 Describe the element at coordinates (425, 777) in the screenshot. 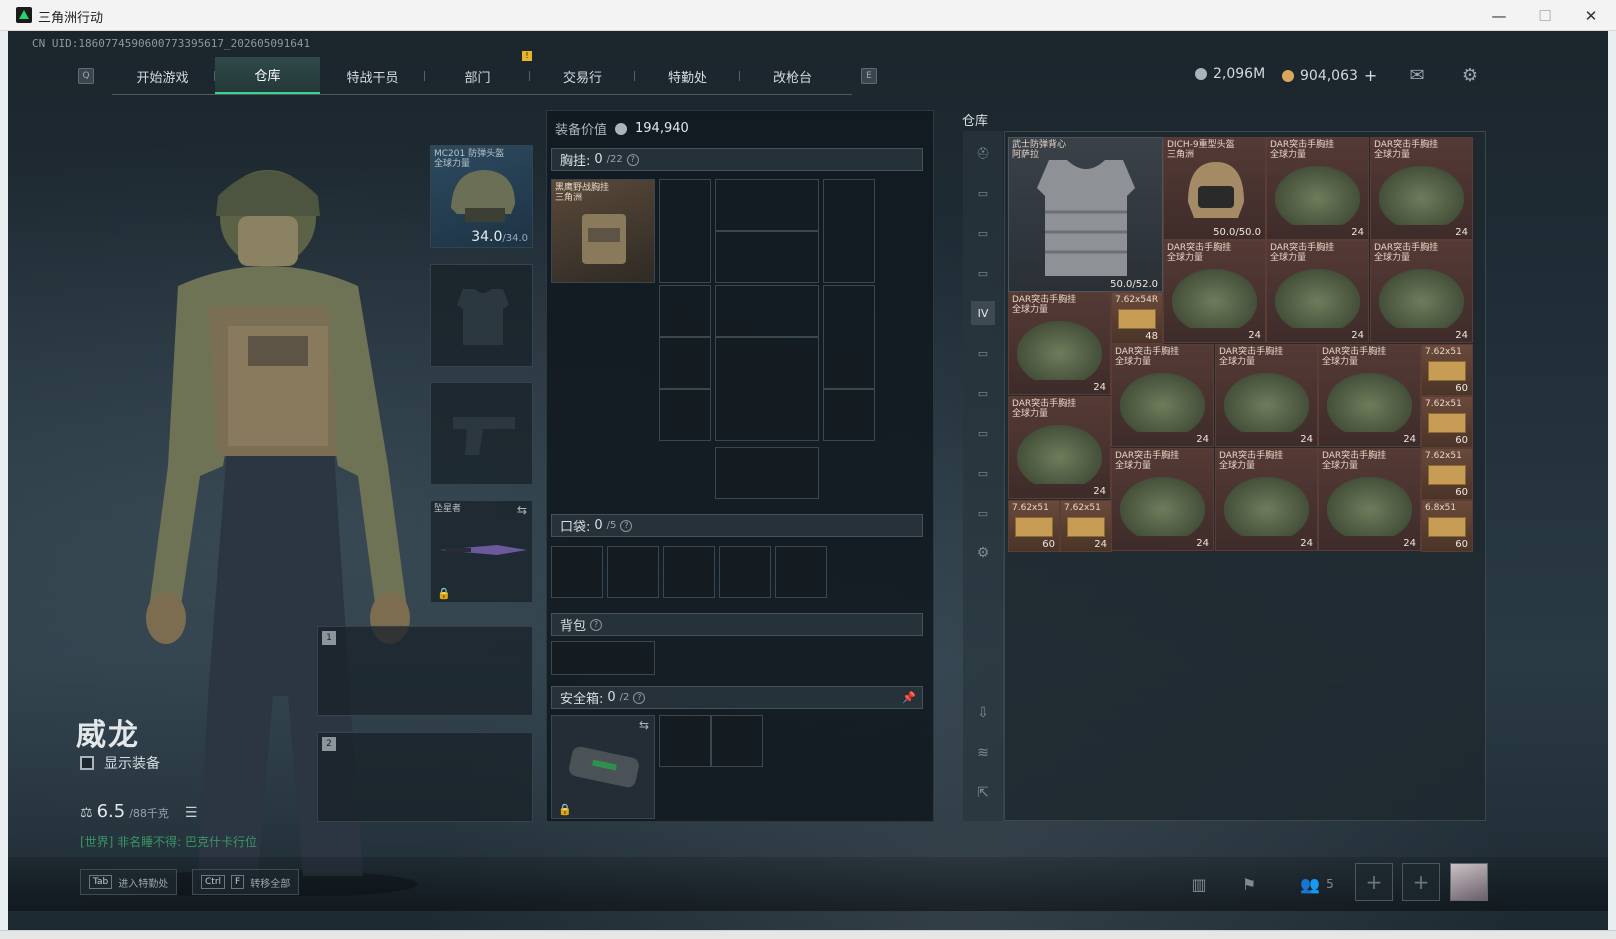

I see `secondary-weapon-slot: 2` at that location.